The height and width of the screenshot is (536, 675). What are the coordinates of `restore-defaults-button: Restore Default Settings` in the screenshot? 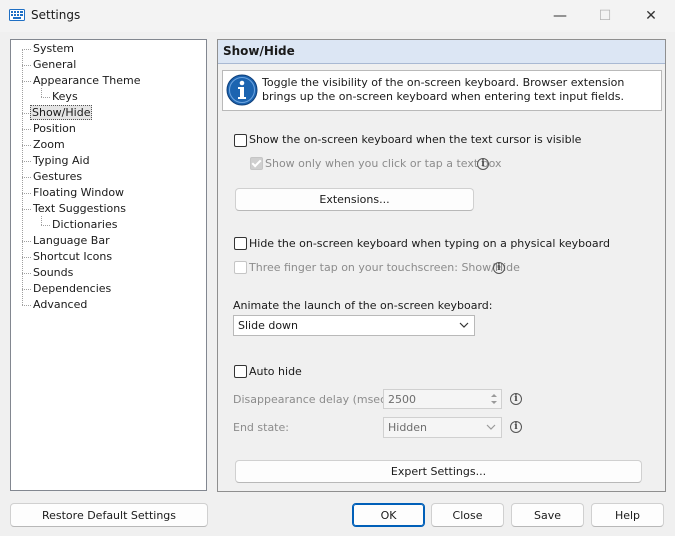 It's located at (109, 515).